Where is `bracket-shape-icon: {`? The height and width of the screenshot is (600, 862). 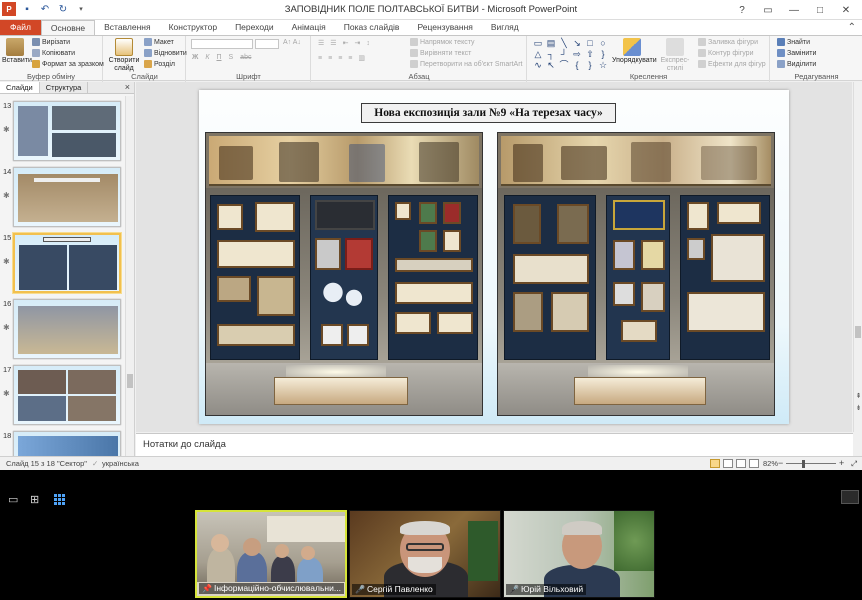 bracket-shape-icon: { is located at coordinates (577, 65).